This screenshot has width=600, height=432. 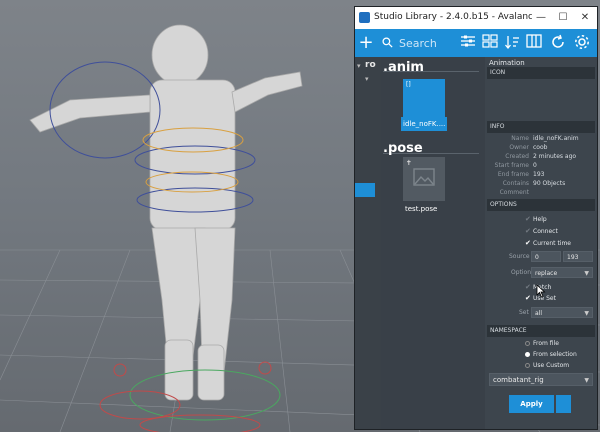 What do you see at coordinates (551, 354) in the screenshot?
I see `from-selection-radio: From selection` at bounding box center [551, 354].